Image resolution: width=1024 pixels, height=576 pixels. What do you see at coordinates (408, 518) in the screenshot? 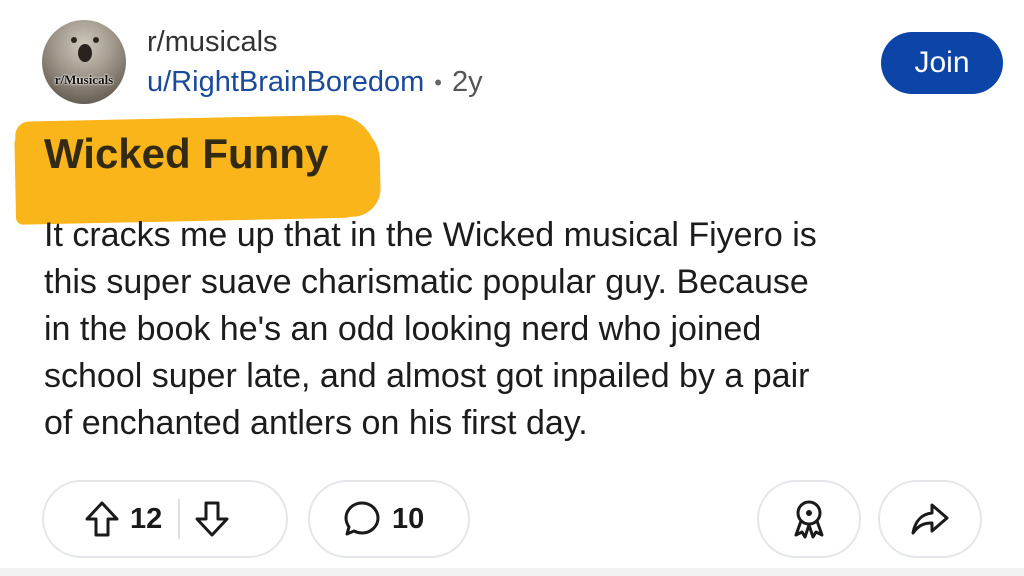
I see `comment-count: 10` at bounding box center [408, 518].